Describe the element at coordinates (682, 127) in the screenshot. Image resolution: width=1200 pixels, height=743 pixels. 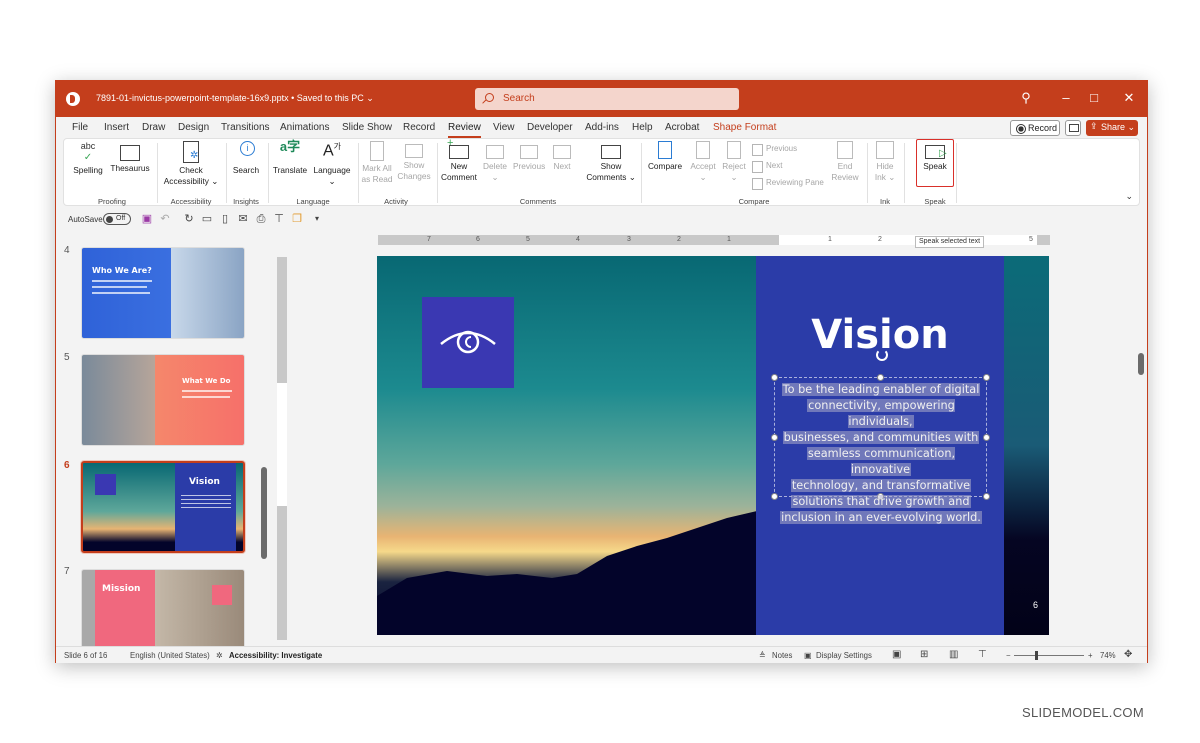
I see `tab-acrobat: Acrobat` at that location.